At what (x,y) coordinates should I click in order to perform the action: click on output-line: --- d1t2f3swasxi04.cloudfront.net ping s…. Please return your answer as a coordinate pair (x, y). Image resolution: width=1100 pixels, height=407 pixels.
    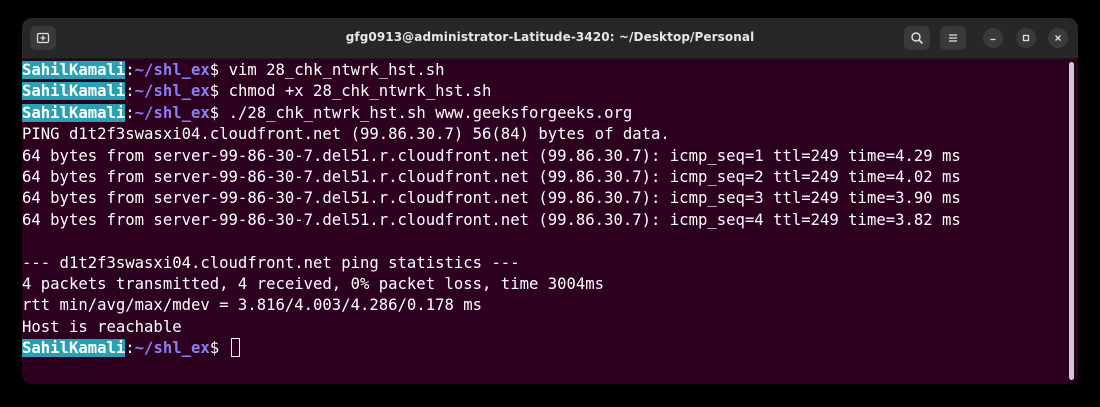
    Looking at the image, I should click on (271, 262).